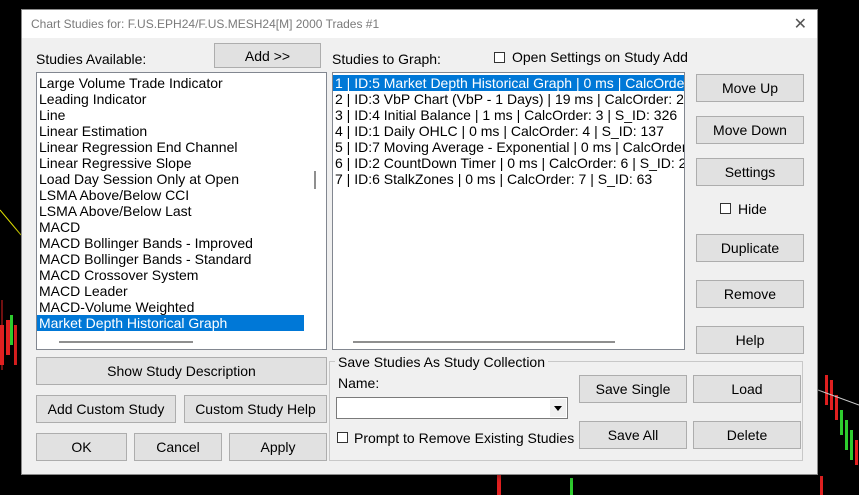 Image resolution: width=859 pixels, height=495 pixels. I want to click on studies-available-item: Line, so click(181, 115).